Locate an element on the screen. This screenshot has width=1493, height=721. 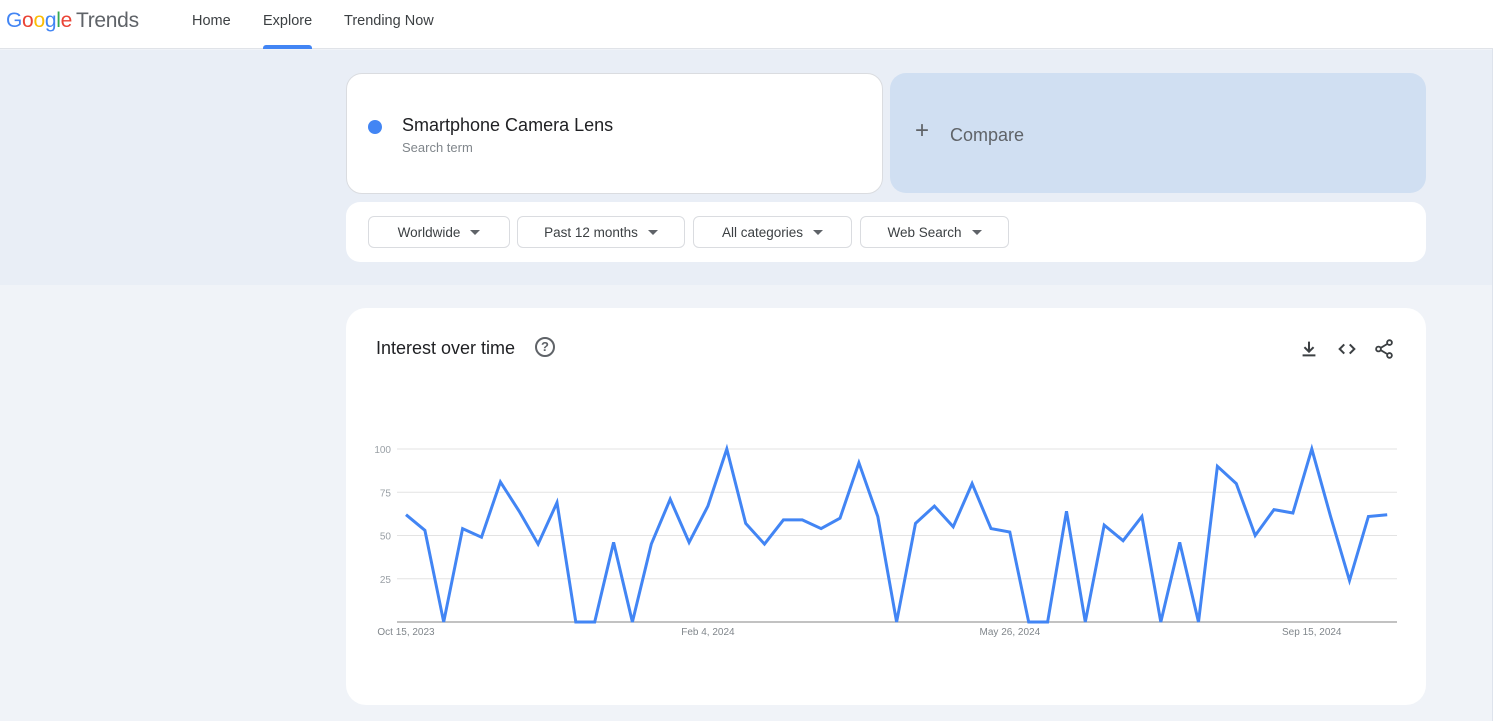
nav-trending-now: Trending Now is located at coordinates (389, 24).